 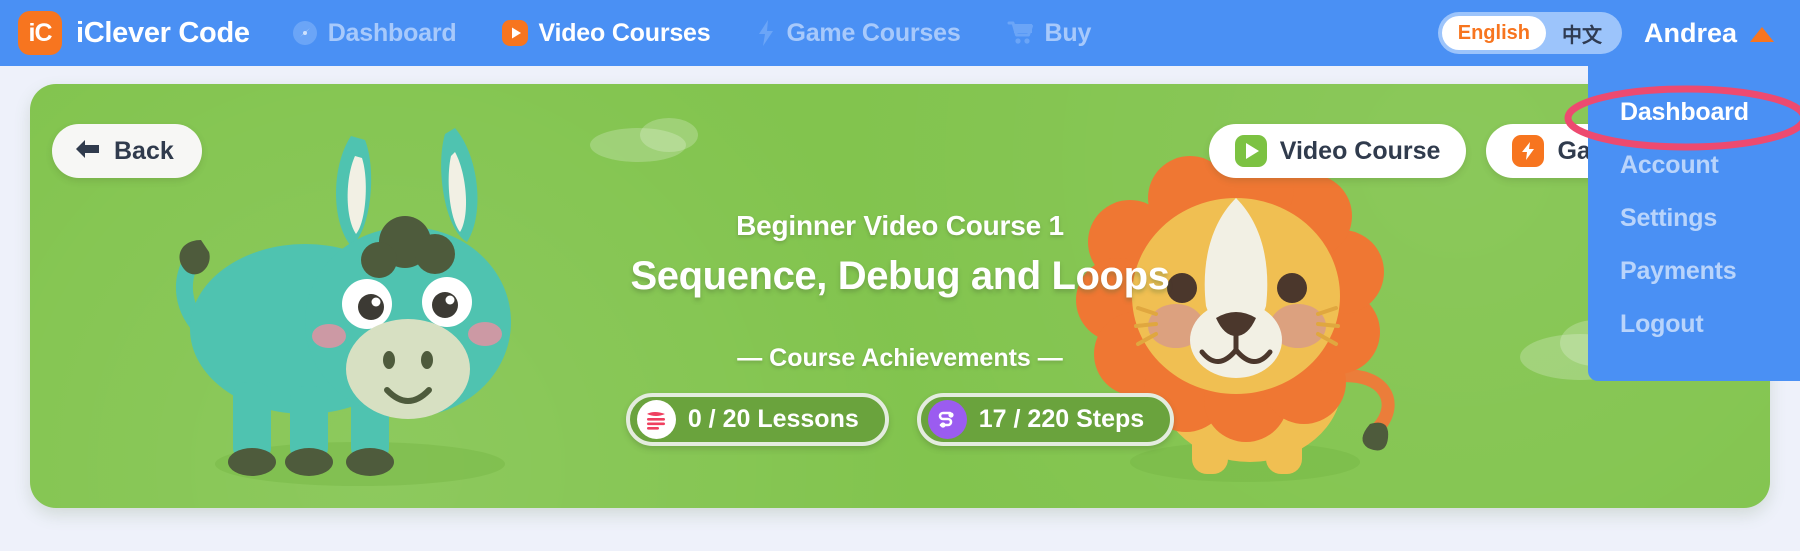 I want to click on dropdown-item-dashboard: Dashboard, so click(x=1694, y=112).